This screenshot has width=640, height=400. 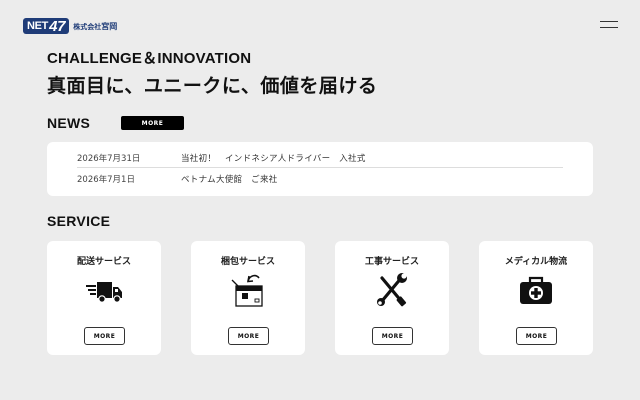 What do you see at coordinates (273, 159) in the screenshot?
I see `news-headline: 当社初！ インドネシア人ドライバー 入社式` at bounding box center [273, 159].